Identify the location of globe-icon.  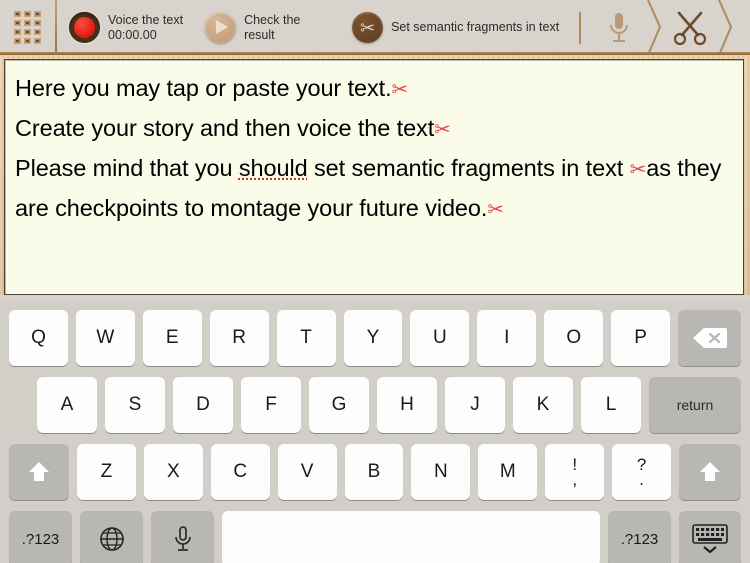
(111, 539).